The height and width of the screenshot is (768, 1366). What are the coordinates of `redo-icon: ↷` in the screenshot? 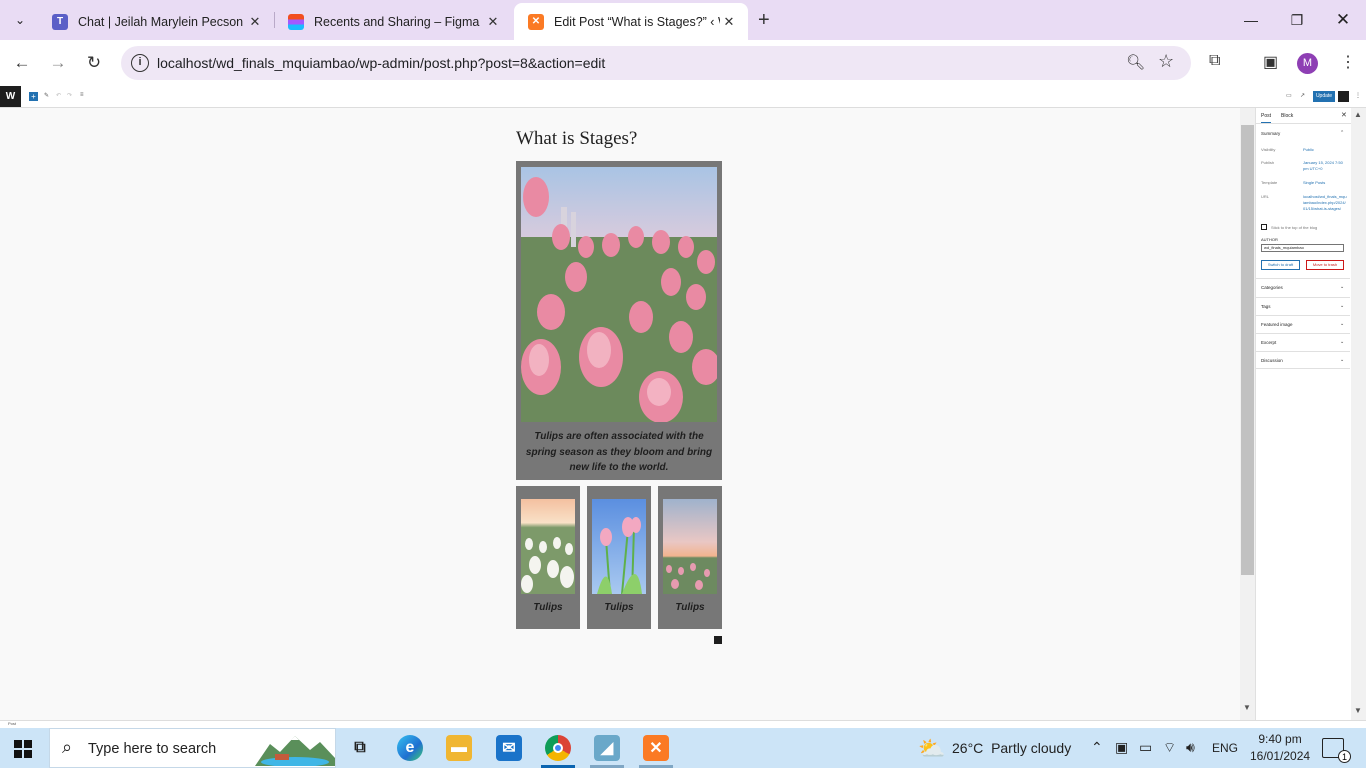 It's located at (69, 95).